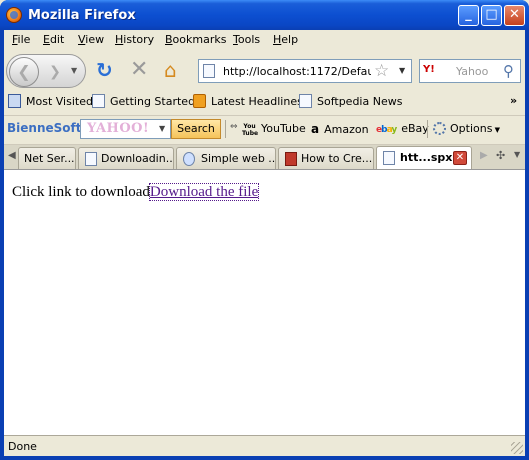 The image size is (529, 460). What do you see at coordinates (234, 127) in the screenshot?
I see `resize-handle-icon: ⇔` at bounding box center [234, 127].